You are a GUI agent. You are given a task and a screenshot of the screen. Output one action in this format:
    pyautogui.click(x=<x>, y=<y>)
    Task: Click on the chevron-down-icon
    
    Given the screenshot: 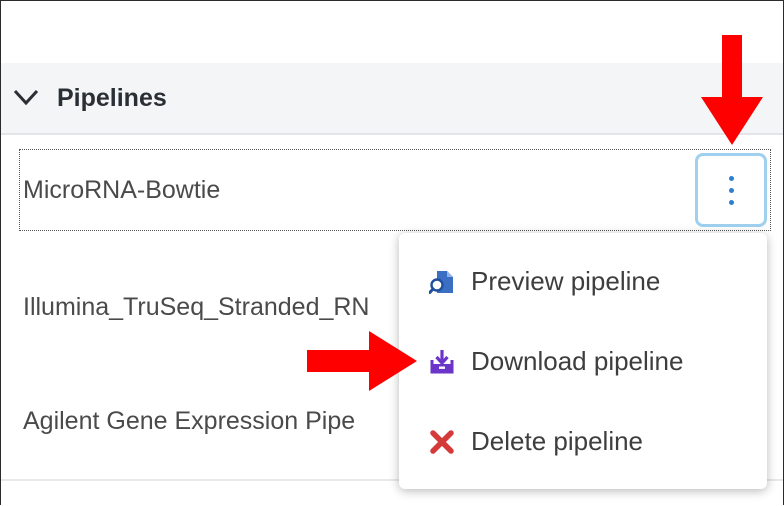 What is the action you would take?
    pyautogui.click(x=26, y=97)
    